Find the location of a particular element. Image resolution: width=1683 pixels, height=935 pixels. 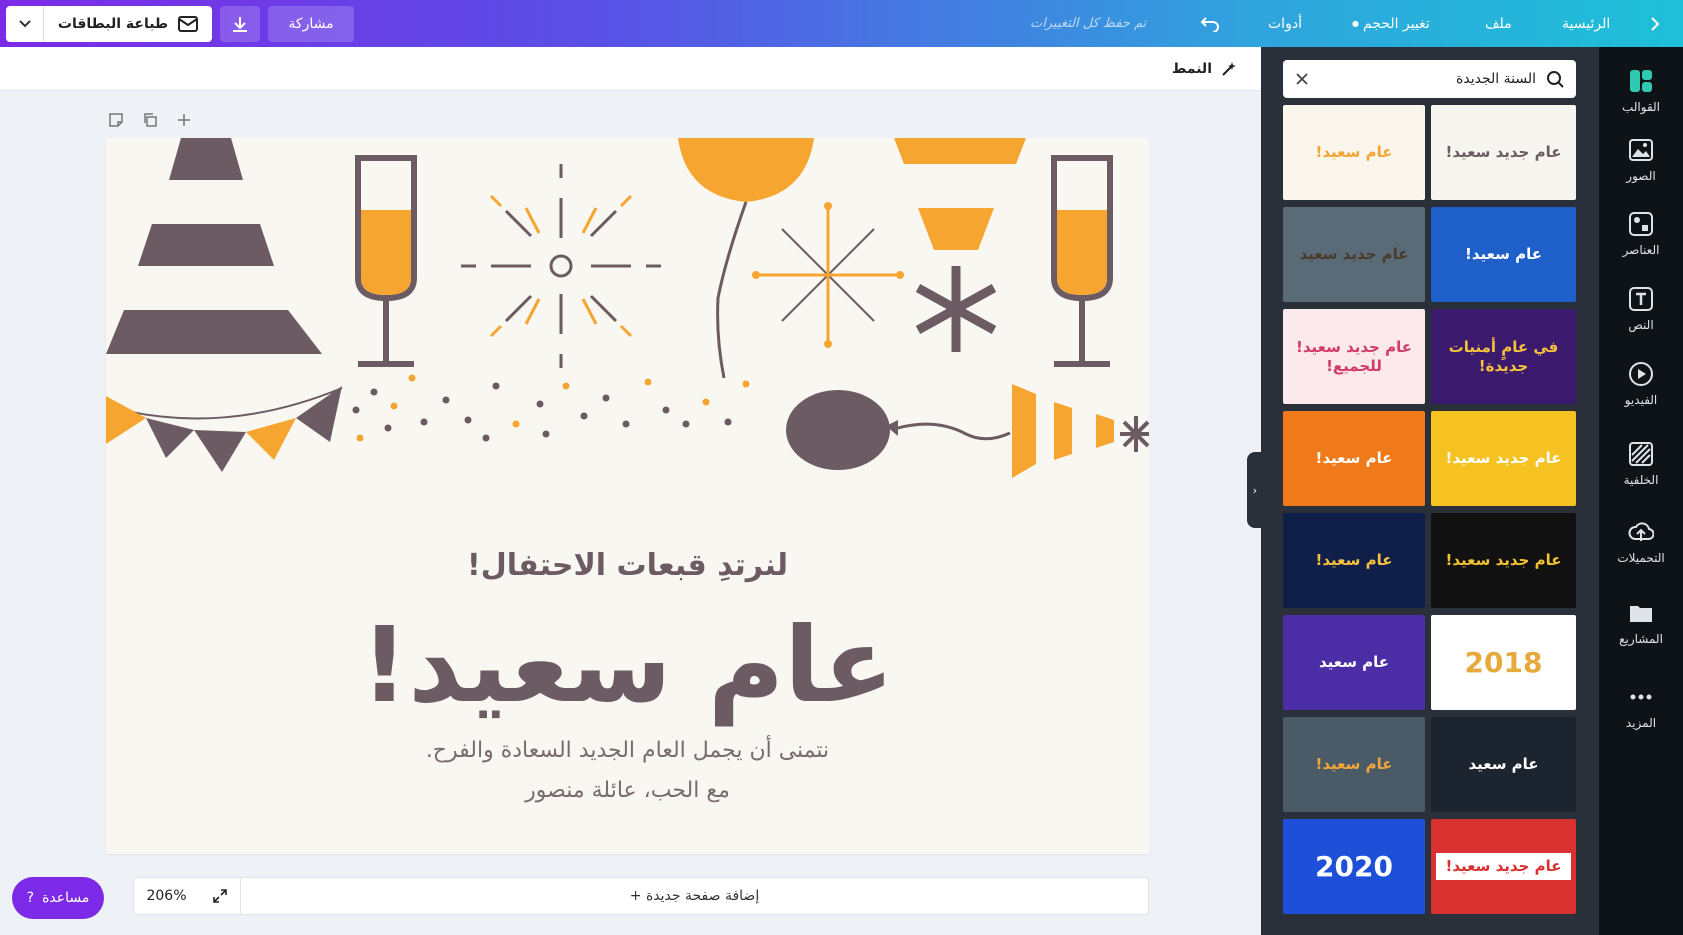

template-thumbnail: عام جديد سعيد is located at coordinates (1354, 254).